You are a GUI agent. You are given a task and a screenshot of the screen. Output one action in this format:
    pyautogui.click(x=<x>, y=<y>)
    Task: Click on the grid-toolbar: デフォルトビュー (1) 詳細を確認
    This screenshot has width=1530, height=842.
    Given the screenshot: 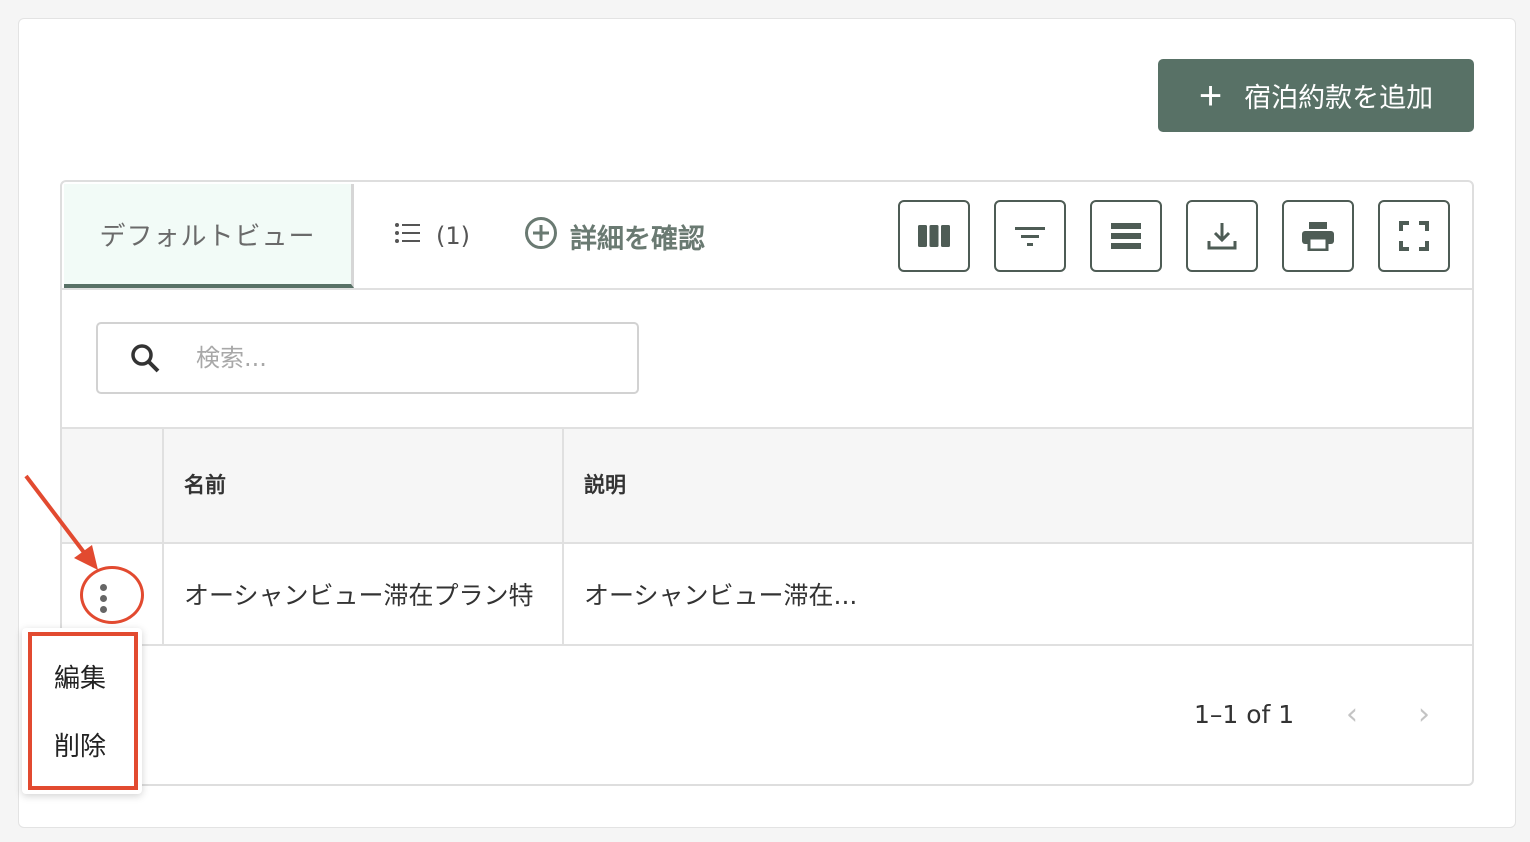 What is the action you would take?
    pyautogui.click(x=767, y=236)
    